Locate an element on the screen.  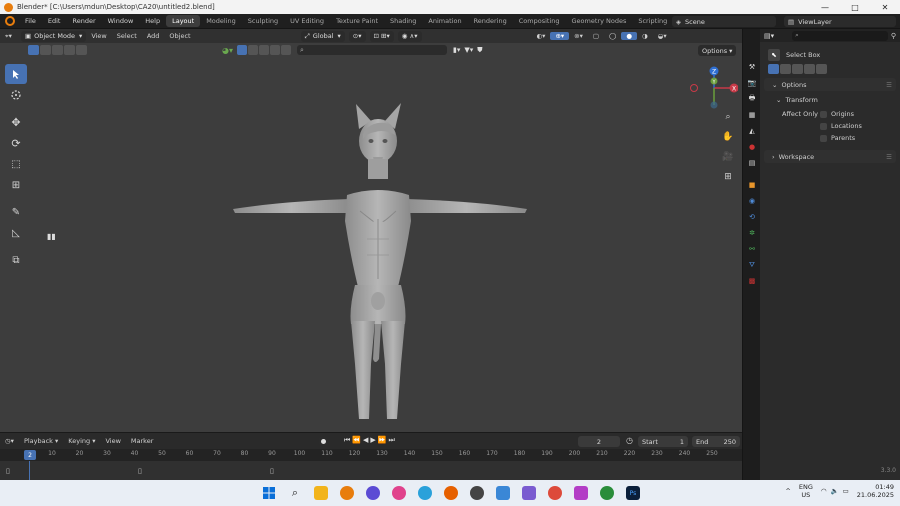
clock-icon: ◷ is located at coordinates (629, 440).